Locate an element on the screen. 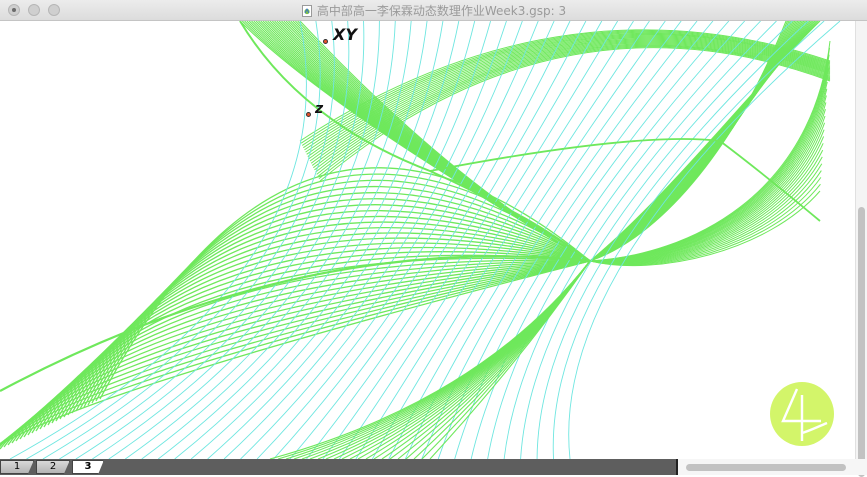  page-tab-1: 1 is located at coordinates (17, 467).